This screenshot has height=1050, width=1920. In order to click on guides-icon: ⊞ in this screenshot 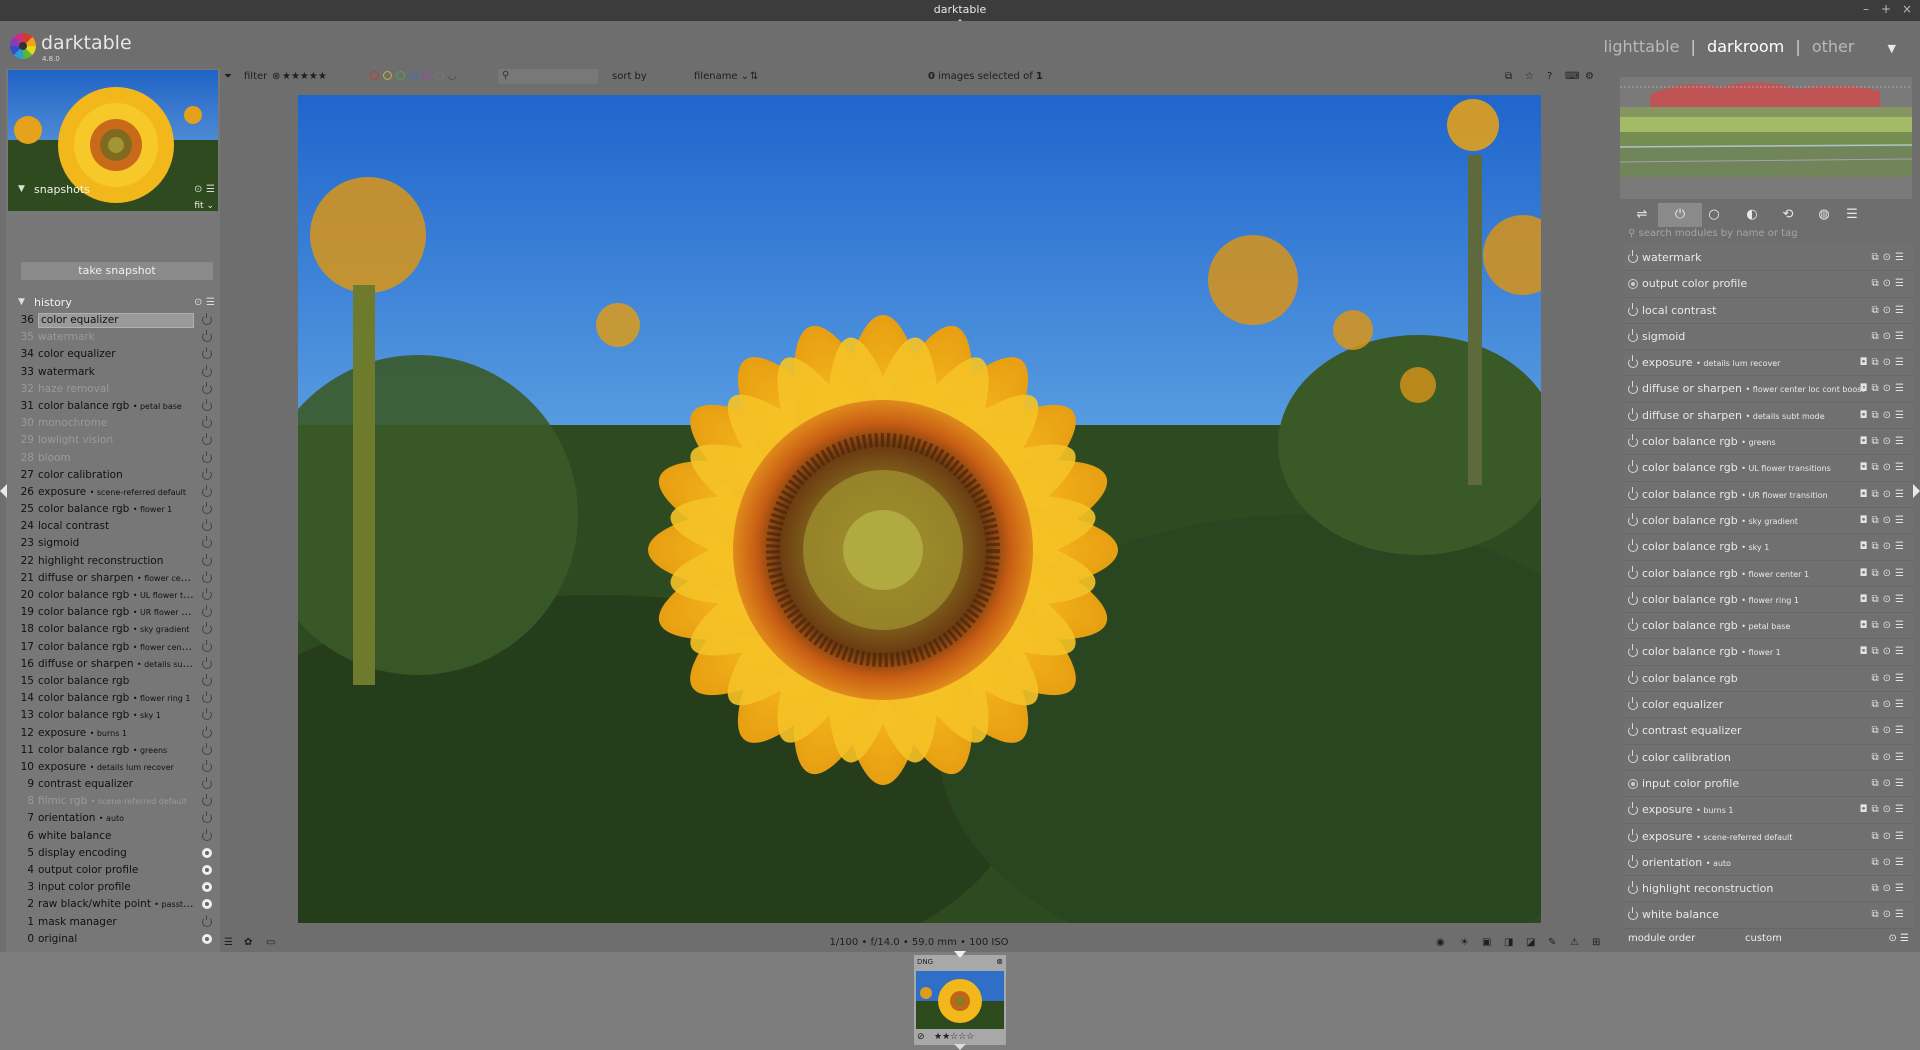, I will do `click(1596, 942)`.